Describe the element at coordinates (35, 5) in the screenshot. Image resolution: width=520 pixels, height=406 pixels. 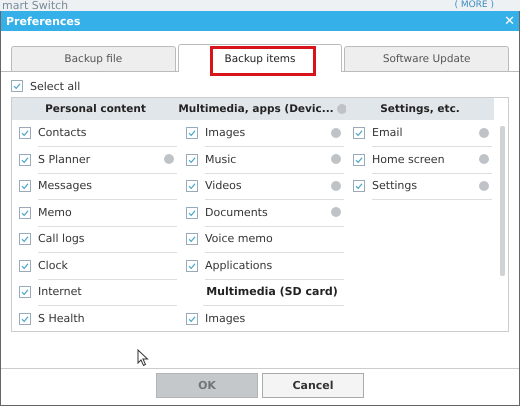
I see `app-title: mart Switch` at that location.